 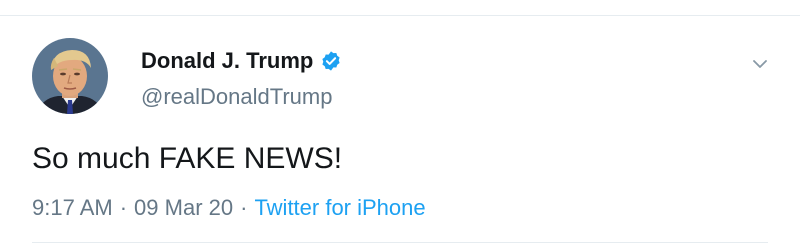 I want to click on author-name-row: Donald J. Trump, so click(x=241, y=61).